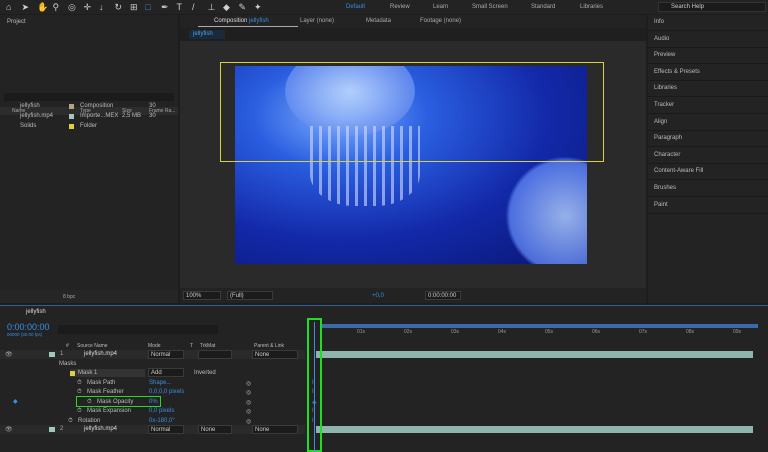  I want to click on layer-row: 👁 2 jellyfish.mp4 Normal None None, so click(152, 429).